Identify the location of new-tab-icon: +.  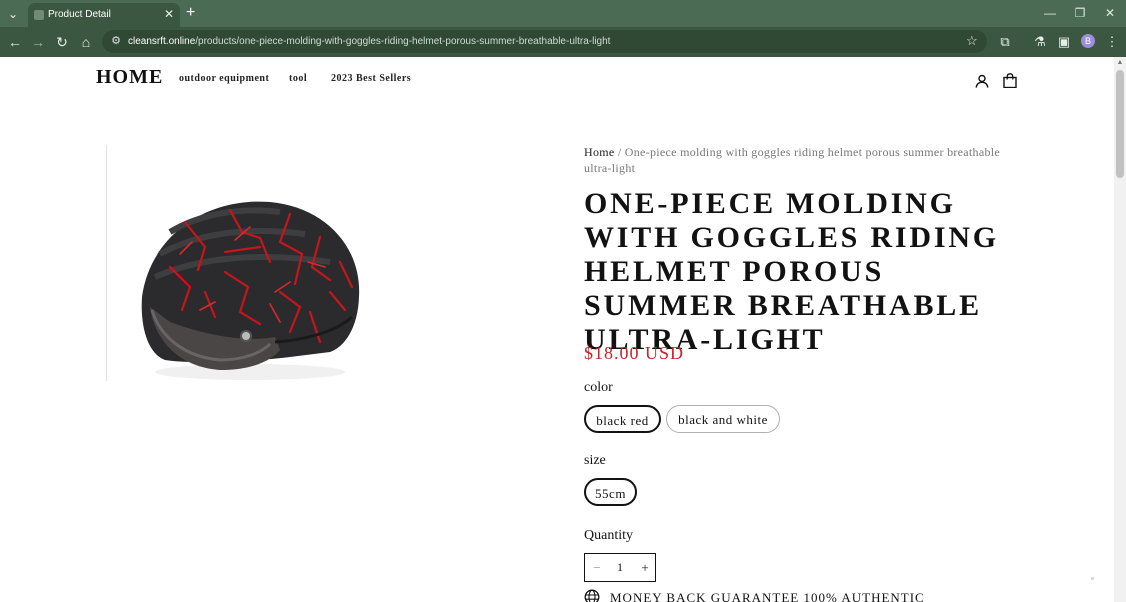
(190, 13).